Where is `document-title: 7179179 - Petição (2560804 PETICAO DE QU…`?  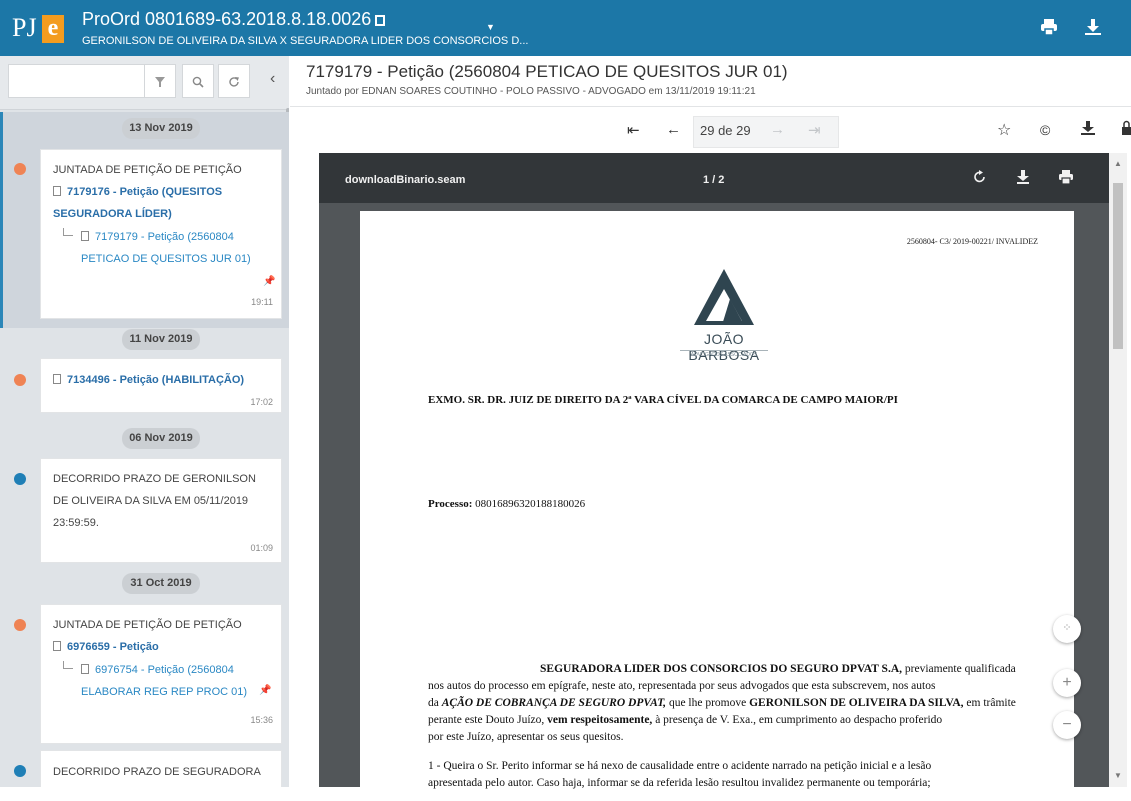 document-title: 7179179 - Petição (2560804 PETICAO DE QU… is located at coordinates (547, 71).